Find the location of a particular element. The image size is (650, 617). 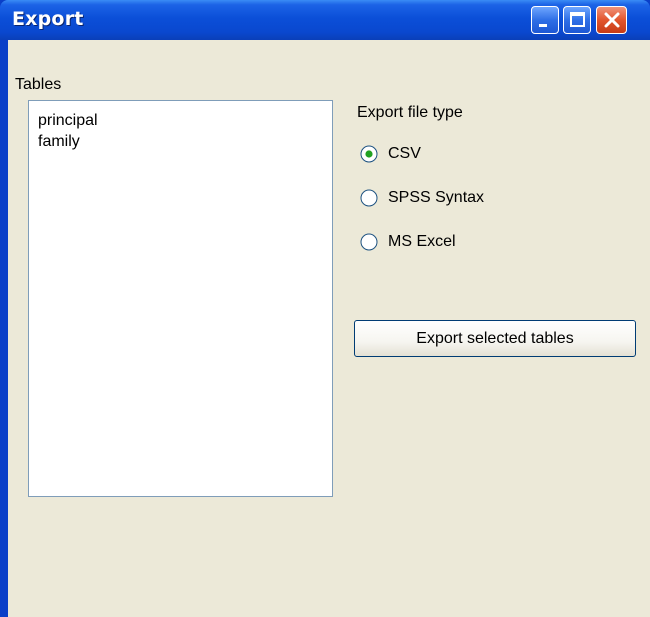

radio-label-ms-excel: MS Excel is located at coordinates (422, 242).